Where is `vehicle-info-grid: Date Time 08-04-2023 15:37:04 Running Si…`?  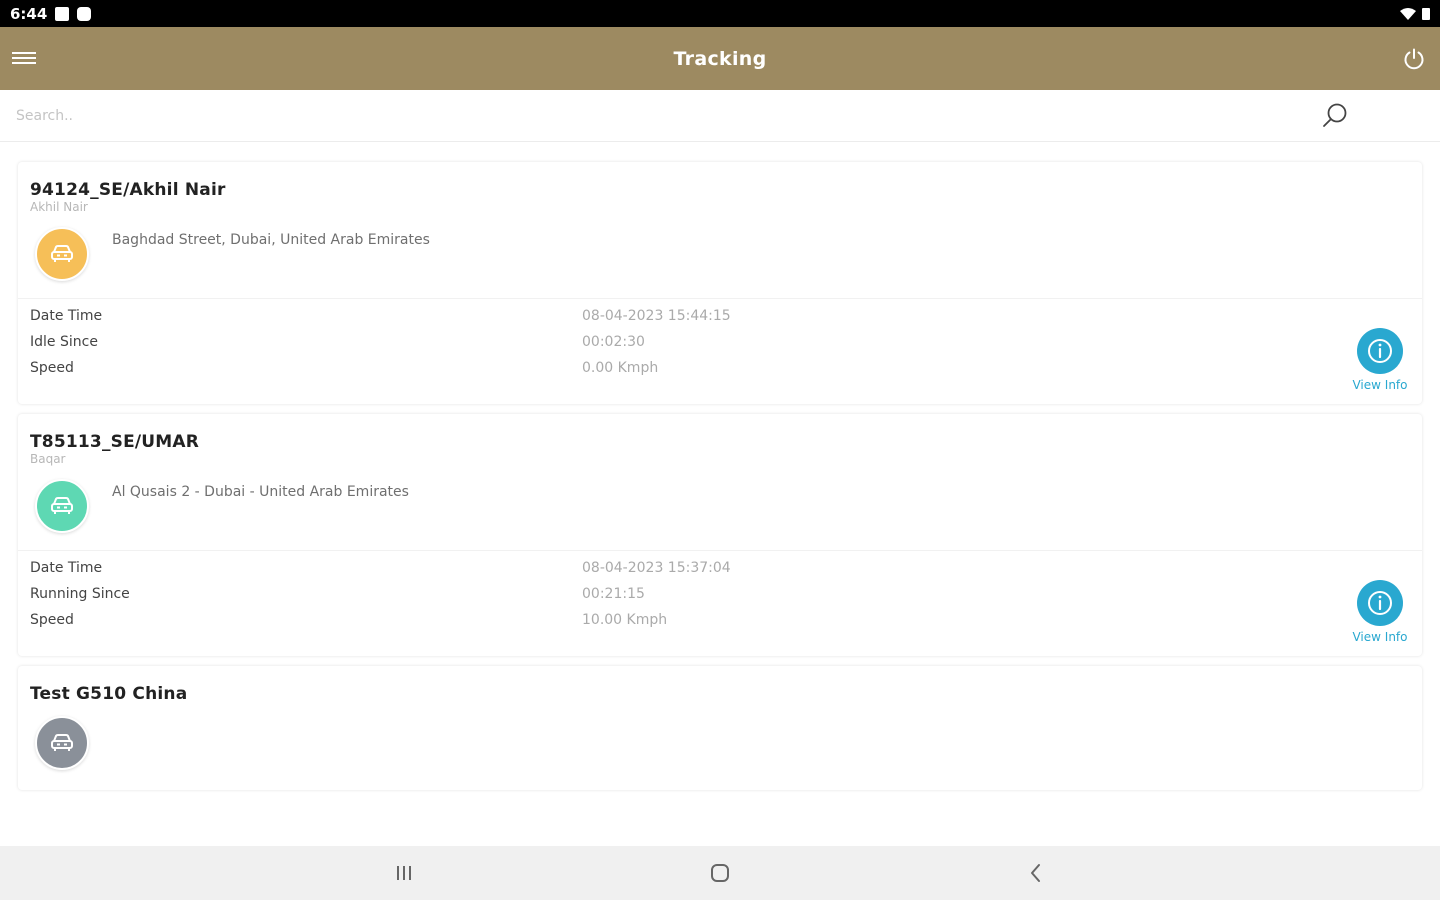 vehicle-info-grid: Date Time 08-04-2023 15:37:04 Running Si… is located at coordinates (390, 599).